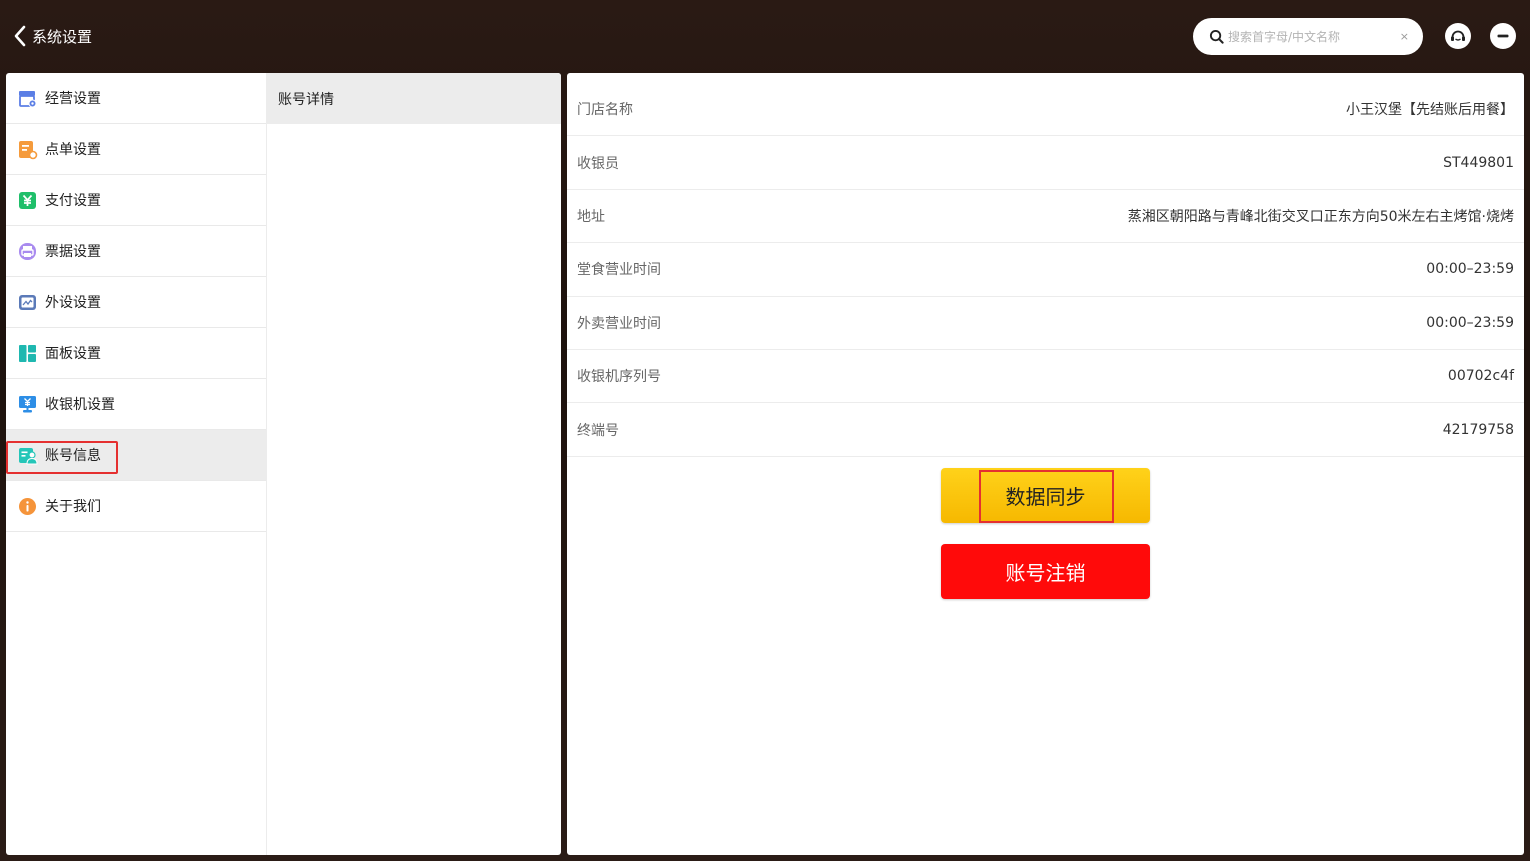  Describe the element at coordinates (598, 163) in the screenshot. I see `info-label: 收银员` at that location.